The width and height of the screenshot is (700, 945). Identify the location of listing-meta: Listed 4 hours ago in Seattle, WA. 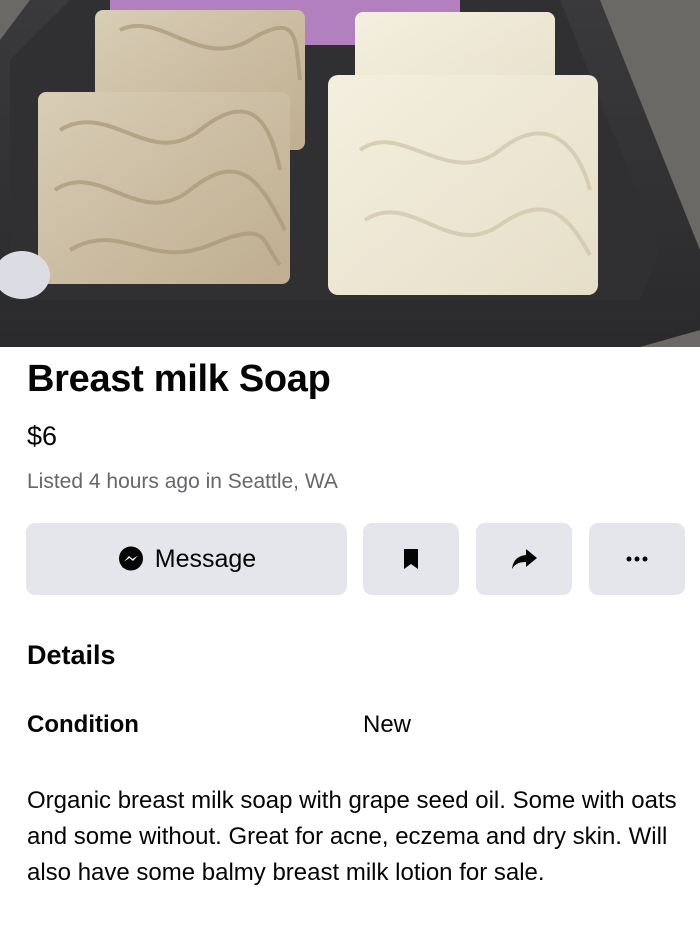
(182, 481).